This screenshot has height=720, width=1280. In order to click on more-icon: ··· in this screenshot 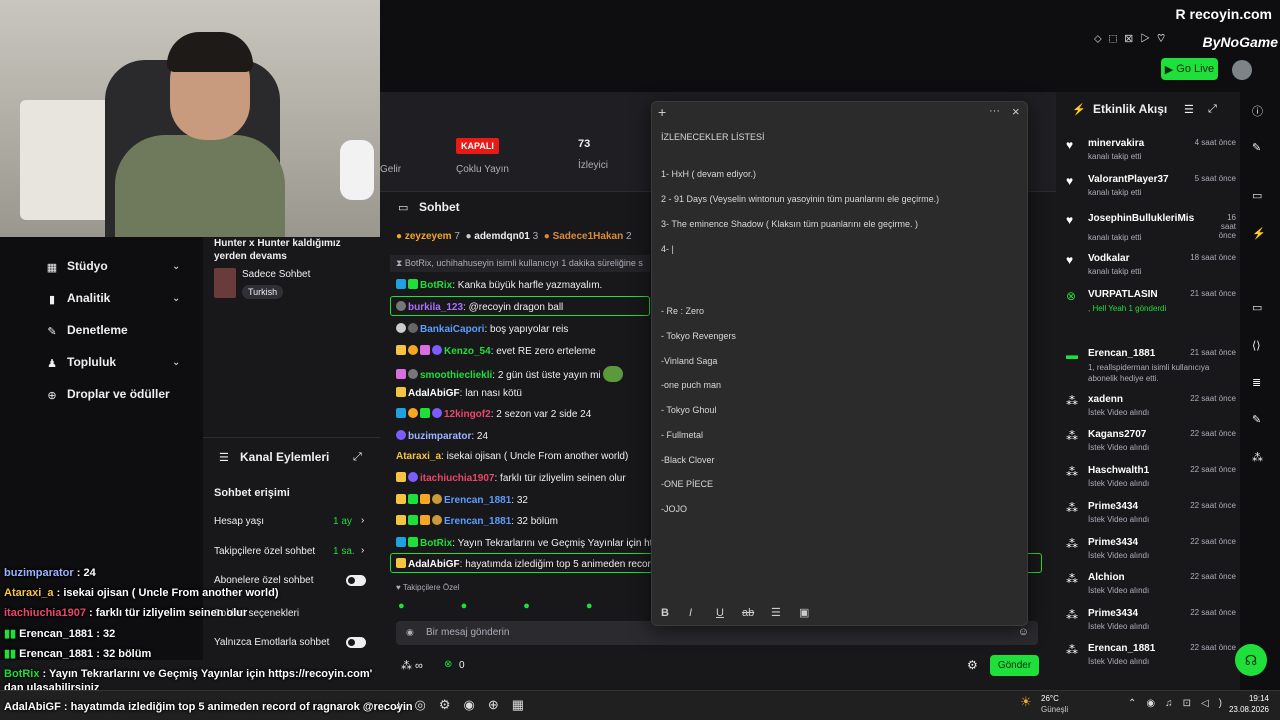, I will do `click(994, 111)`.